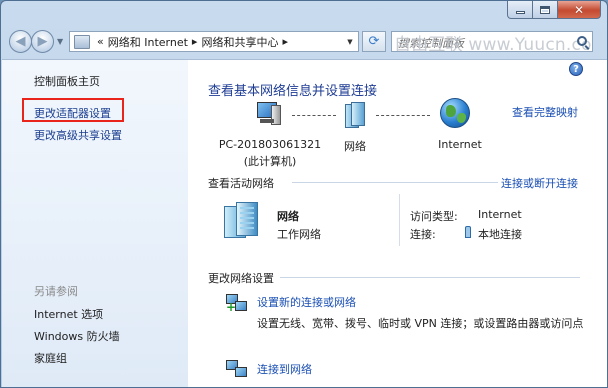 The height and width of the screenshot is (388, 608). What do you see at coordinates (545, 112) in the screenshot?
I see `view-full-map-link: 查看完整映射` at bounding box center [545, 112].